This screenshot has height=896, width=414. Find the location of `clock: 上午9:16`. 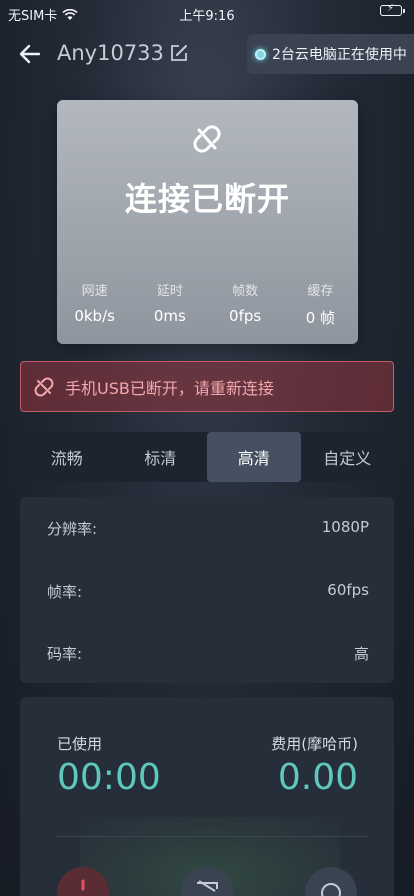

clock: 上午9:16 is located at coordinates (207, 16).